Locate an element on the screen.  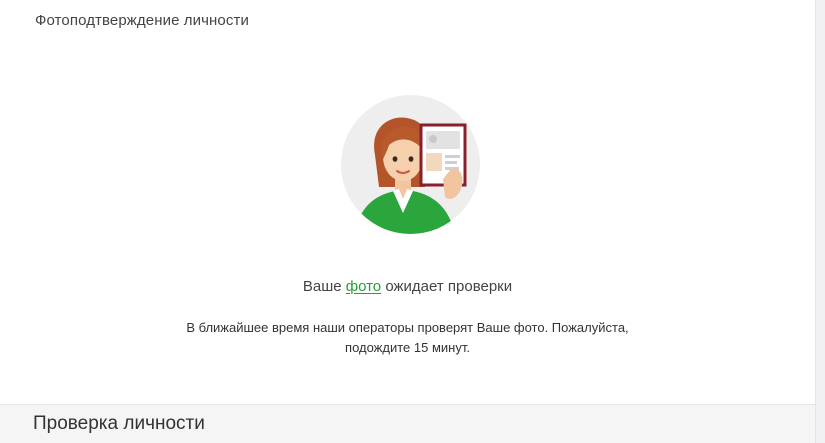
wait-notice-line-2: подождите 15 минут. is located at coordinates (407, 347).